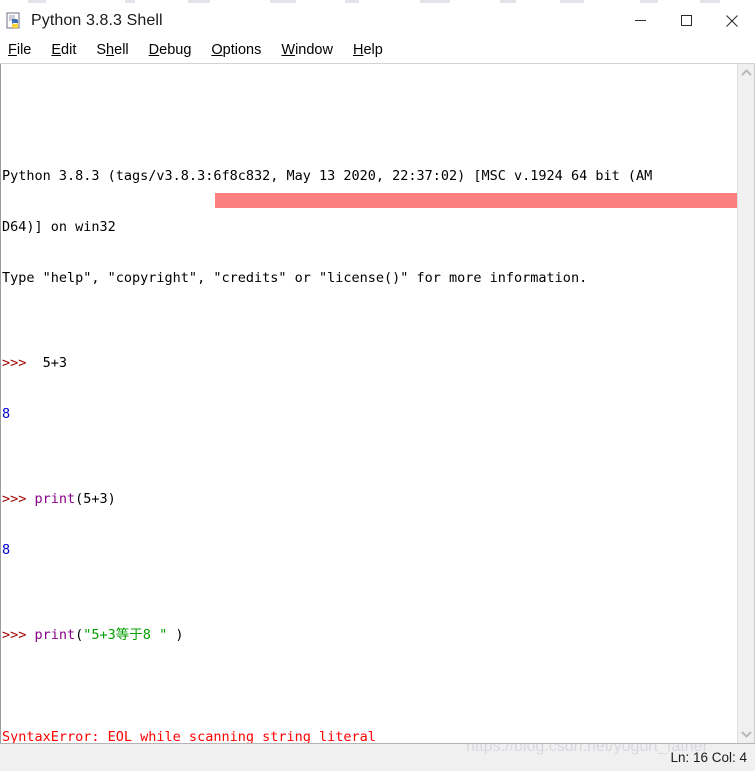  What do you see at coordinates (35, 363) in the screenshot?
I see `shell-input-line: >>> 5+3` at bounding box center [35, 363].